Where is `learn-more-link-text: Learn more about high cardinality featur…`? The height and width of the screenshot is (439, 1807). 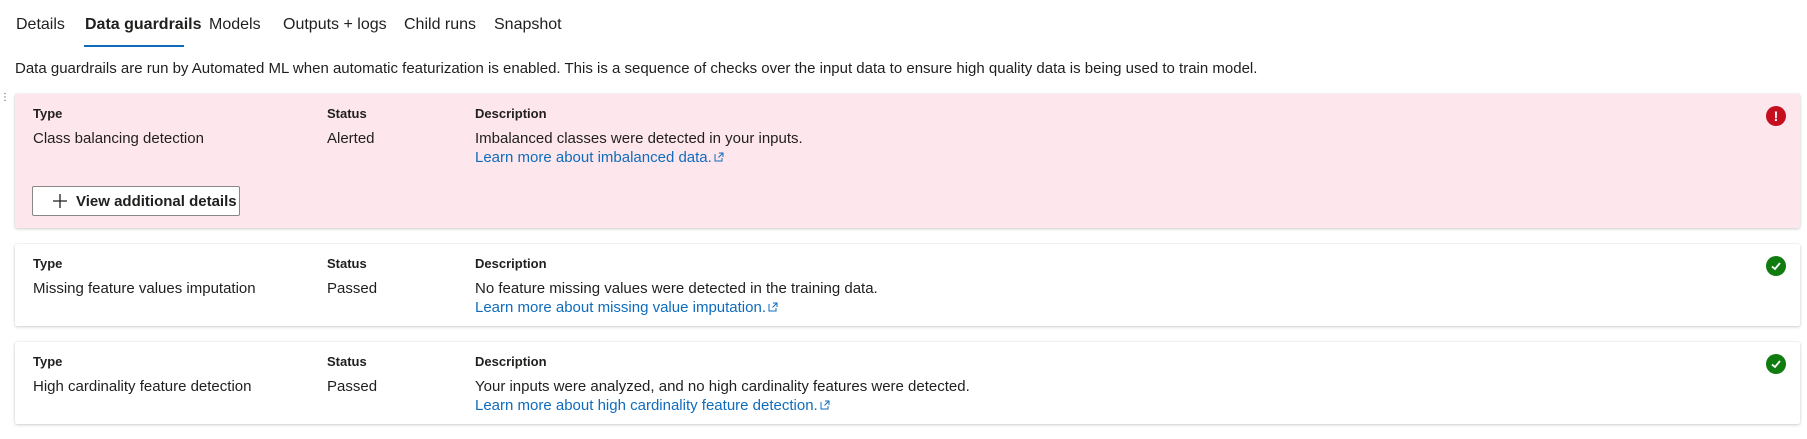
learn-more-link-text: Learn more about high cardinality featur… is located at coordinates (646, 405).